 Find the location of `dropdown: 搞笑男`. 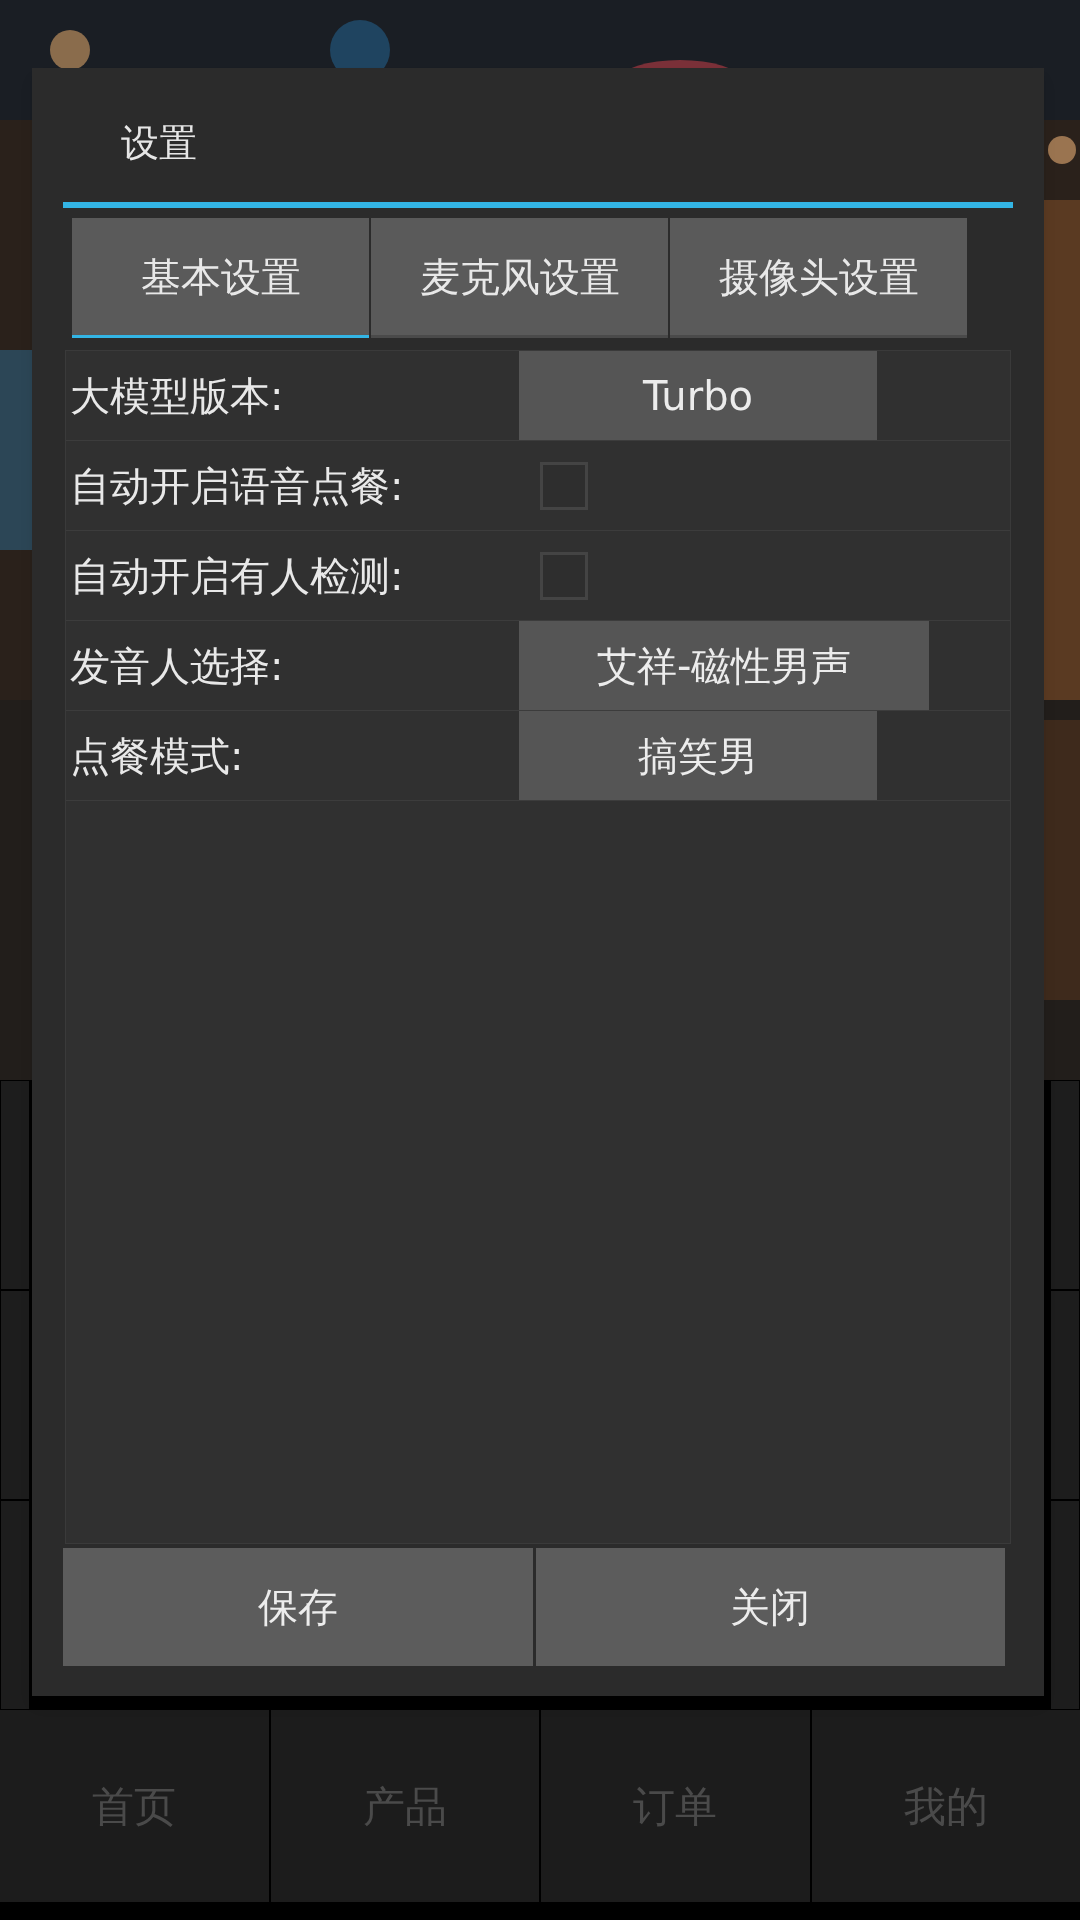

dropdown: 搞笑男 is located at coordinates (698, 755).